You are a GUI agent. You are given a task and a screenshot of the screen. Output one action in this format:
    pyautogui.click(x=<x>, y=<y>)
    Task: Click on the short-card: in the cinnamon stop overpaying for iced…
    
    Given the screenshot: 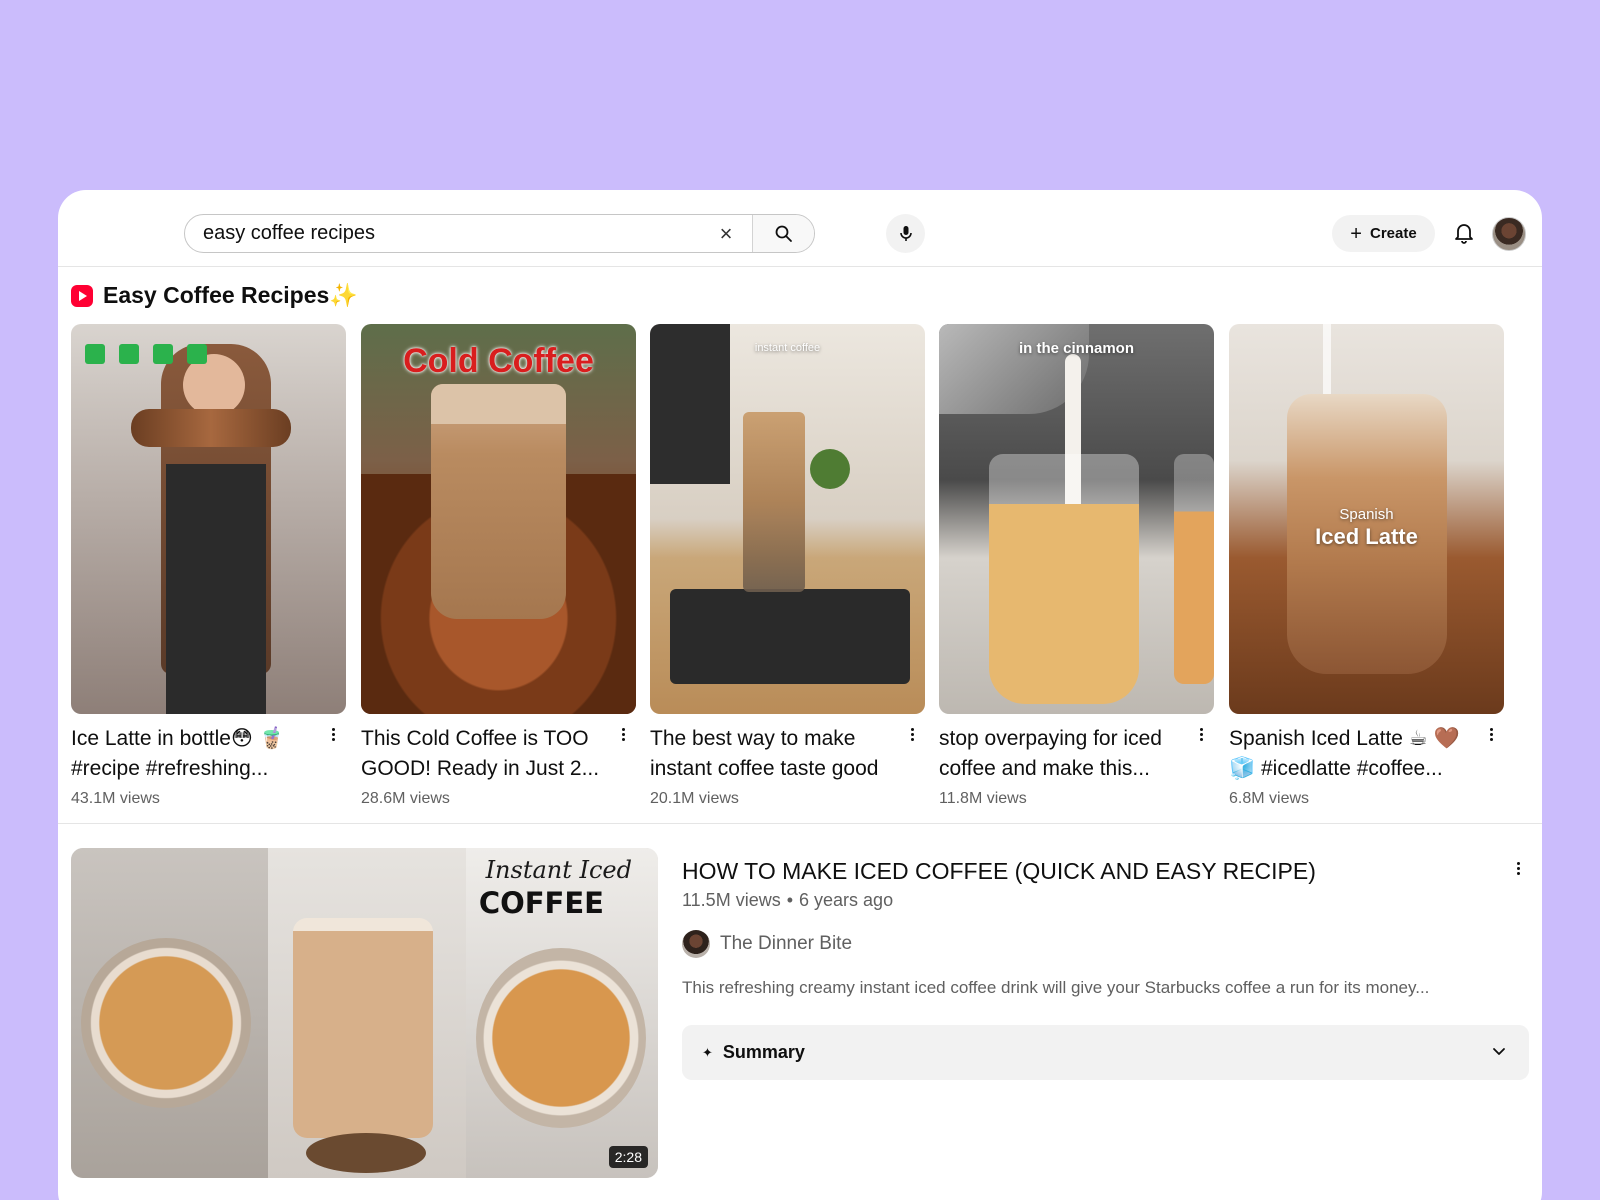 What is the action you would take?
    pyautogui.click(x=1076, y=566)
    